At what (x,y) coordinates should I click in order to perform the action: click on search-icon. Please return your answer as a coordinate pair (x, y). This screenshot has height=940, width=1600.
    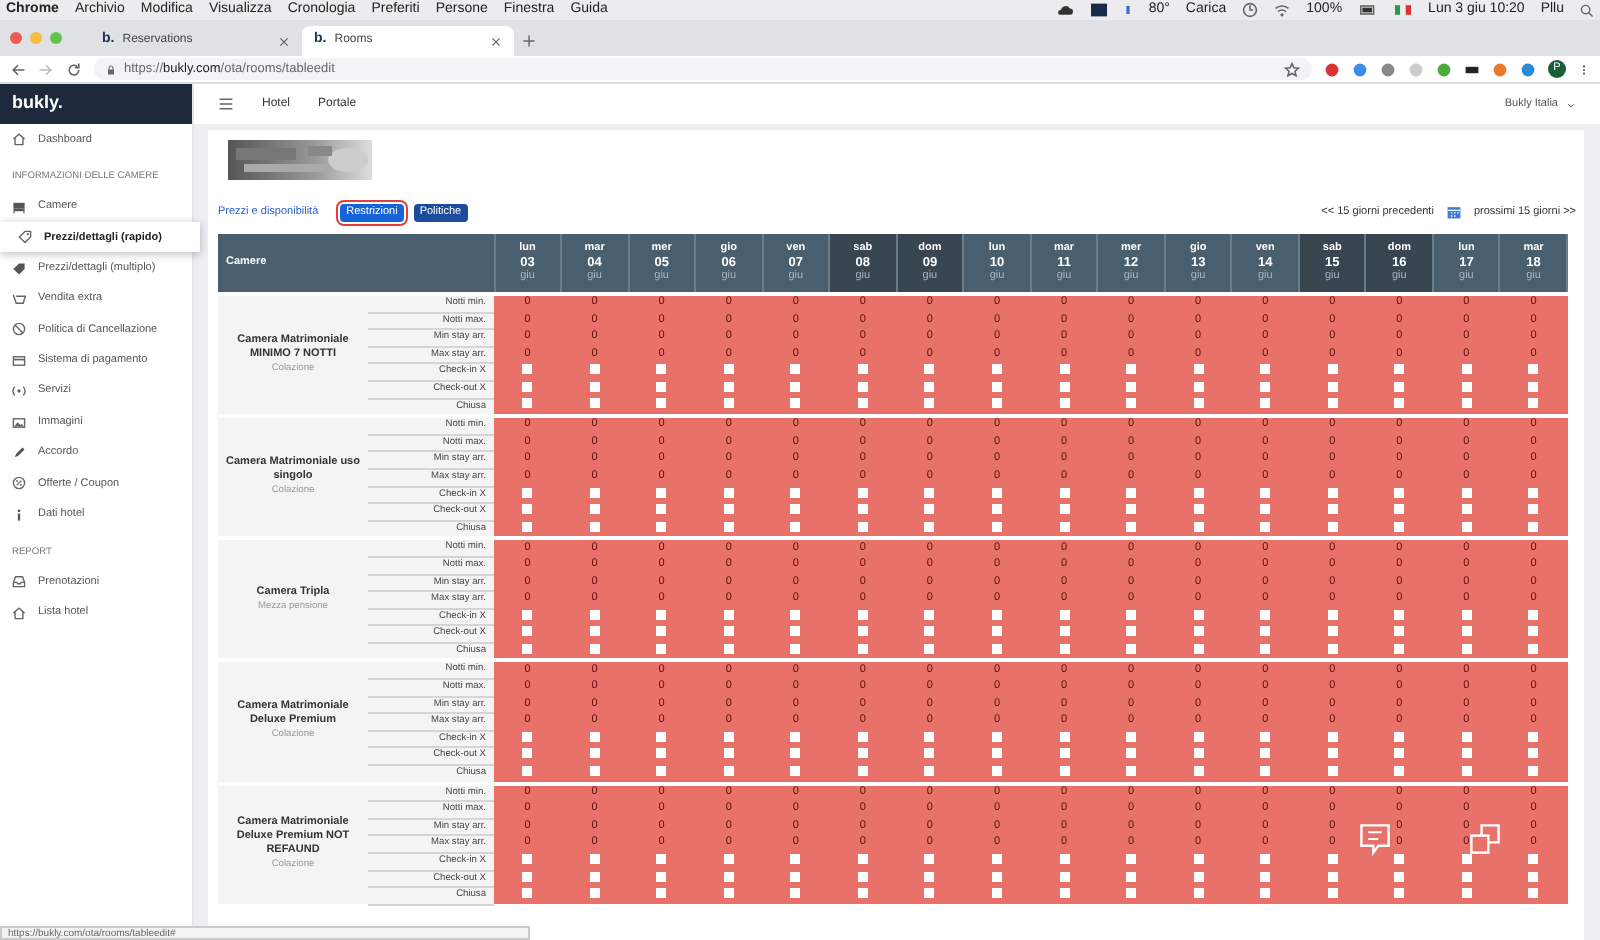
    Looking at the image, I should click on (1587, 10).